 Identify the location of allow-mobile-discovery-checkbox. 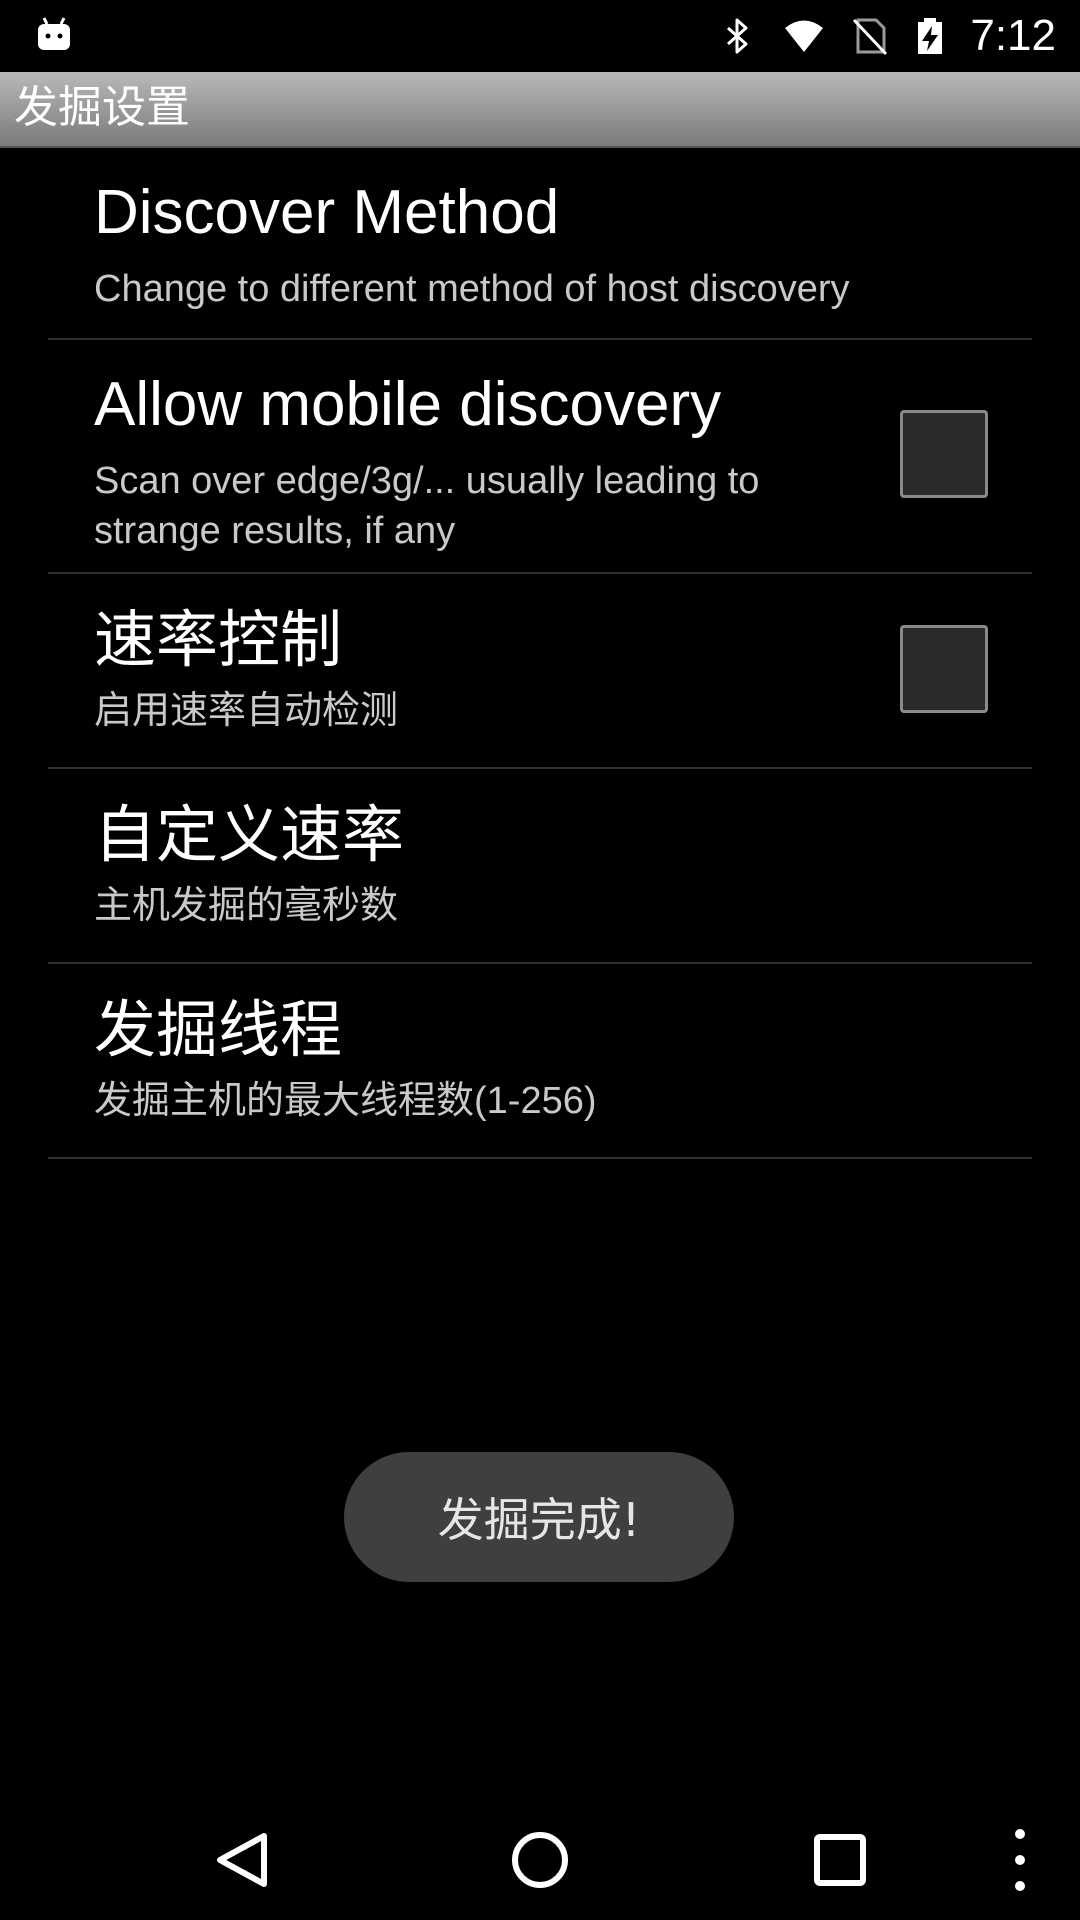
(944, 454).